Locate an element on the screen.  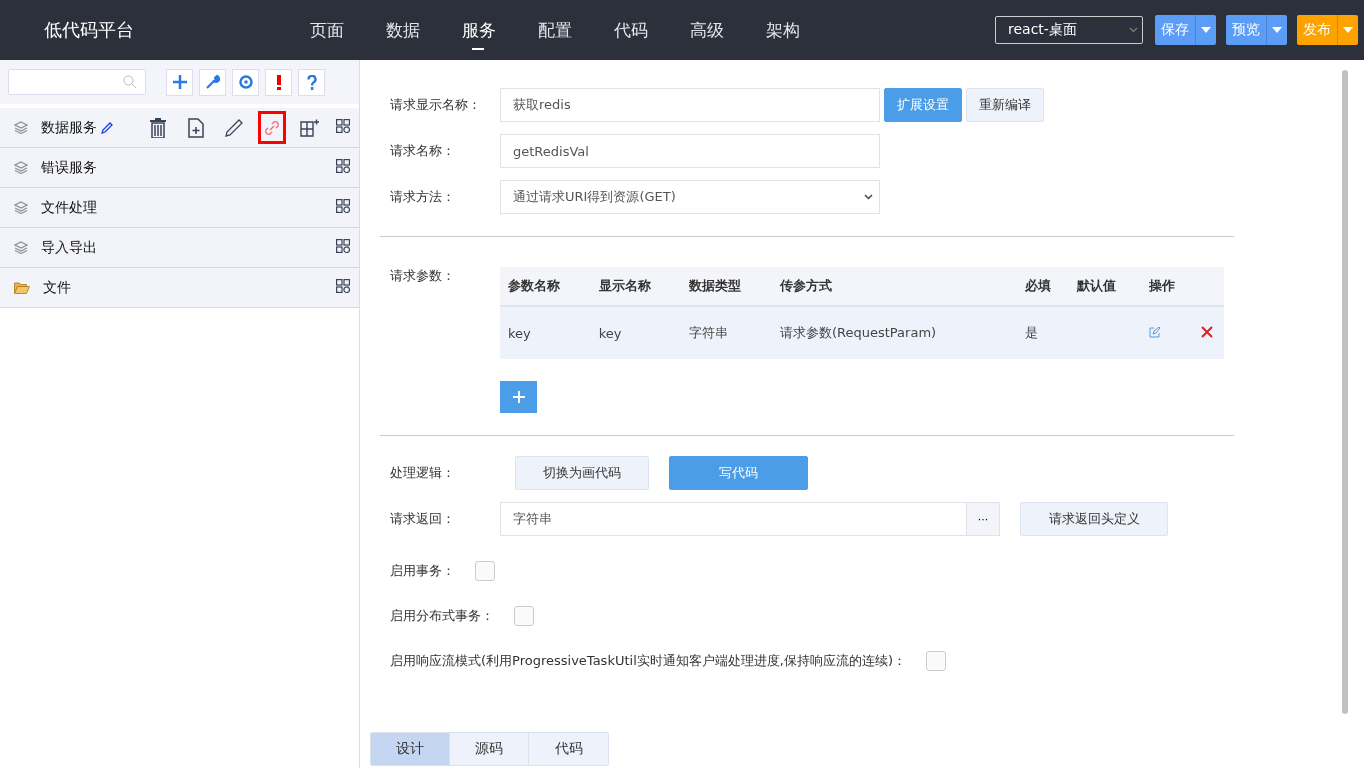
service-item: 数据服务 is located at coordinates (179, 128).